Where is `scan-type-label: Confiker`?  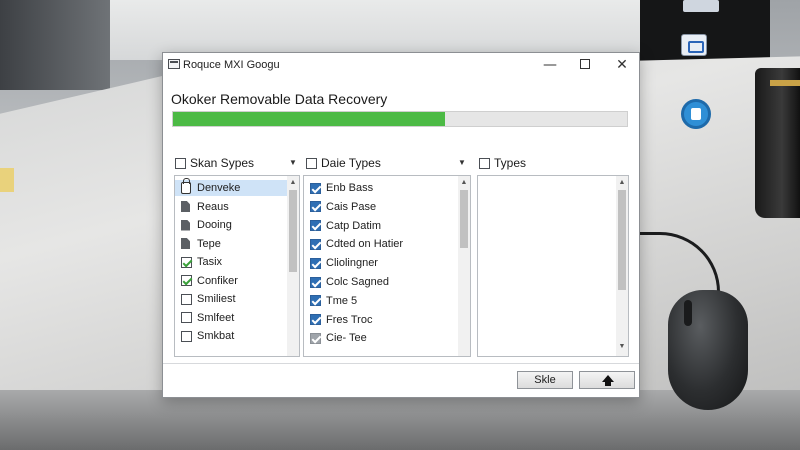 scan-type-label: Confiker is located at coordinates (217, 280).